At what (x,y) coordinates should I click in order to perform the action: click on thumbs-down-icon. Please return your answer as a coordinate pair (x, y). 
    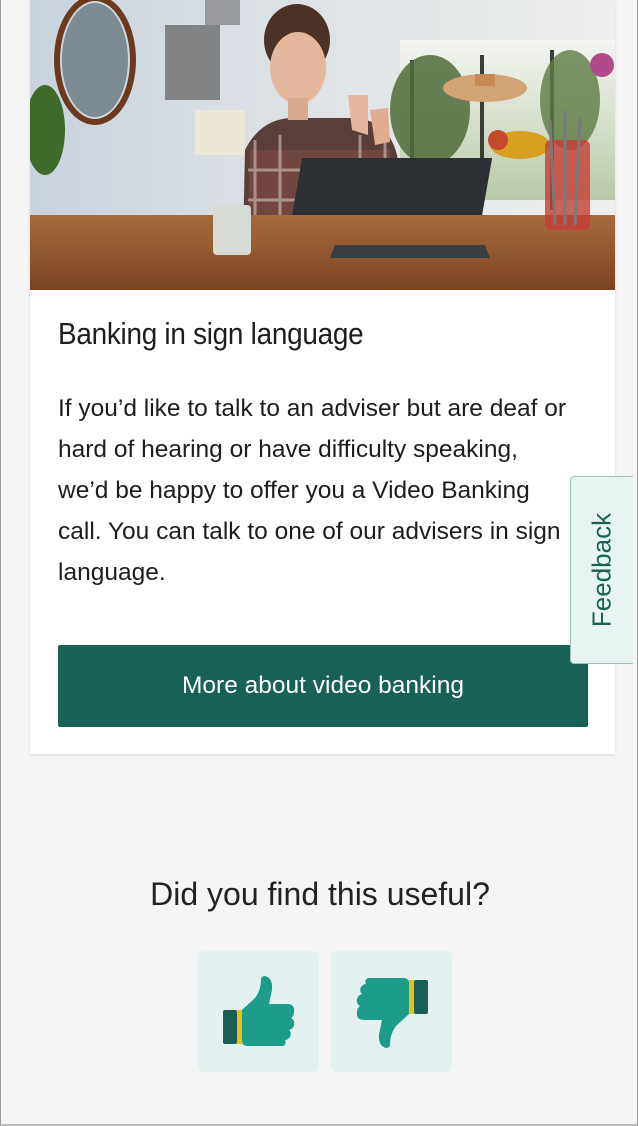
    Looking at the image, I should click on (392, 1012).